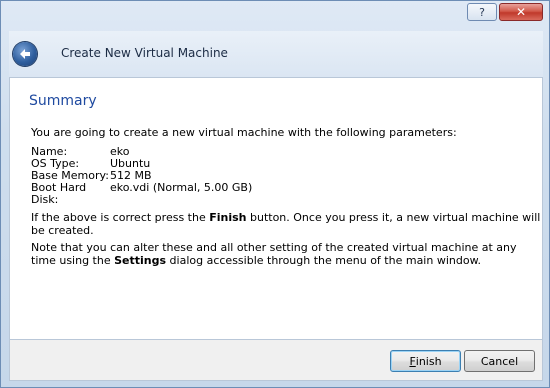  What do you see at coordinates (499, 361) in the screenshot?
I see `cancel-button: Cancel` at bounding box center [499, 361].